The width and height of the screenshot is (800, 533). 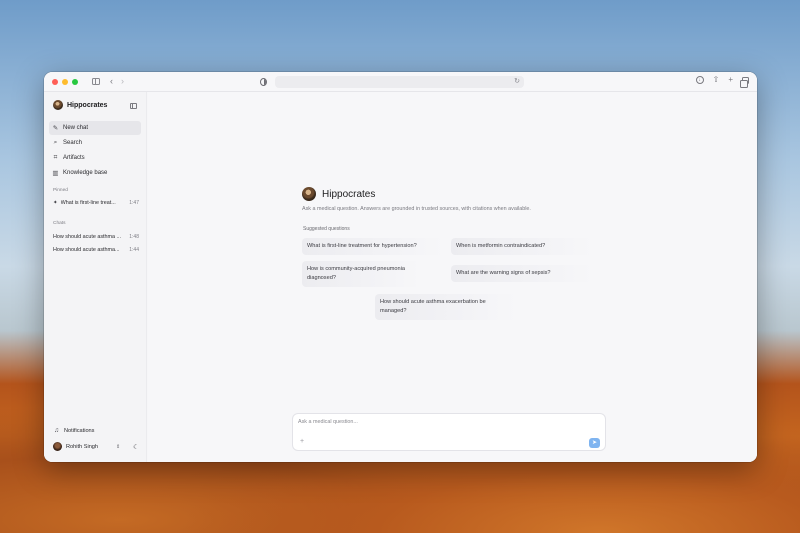 What do you see at coordinates (136, 447) in the screenshot?
I see `moon-icon: ☾` at bounding box center [136, 447].